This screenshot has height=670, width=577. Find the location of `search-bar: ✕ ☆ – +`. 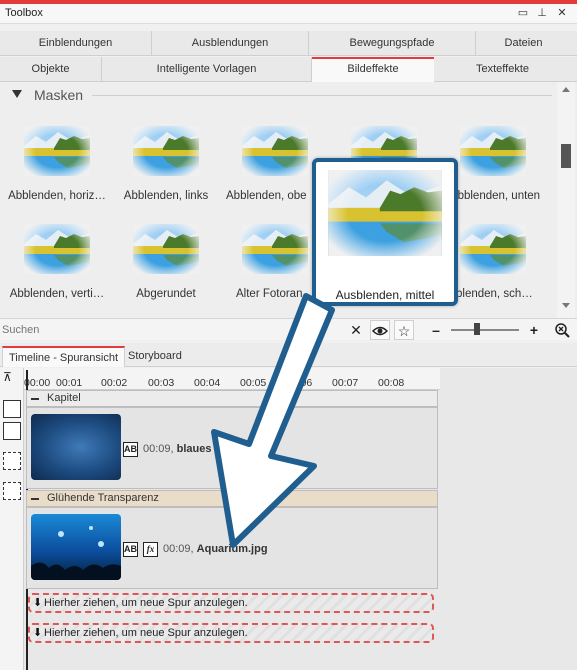

search-bar: ✕ ☆ – + is located at coordinates (288, 329).